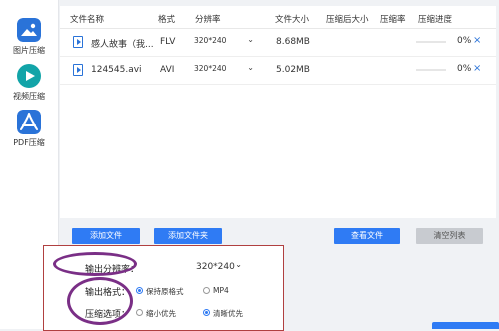 The image size is (499, 331). What do you see at coordinates (139, 290) in the screenshot?
I see `format-radio-keep` at bounding box center [139, 290].